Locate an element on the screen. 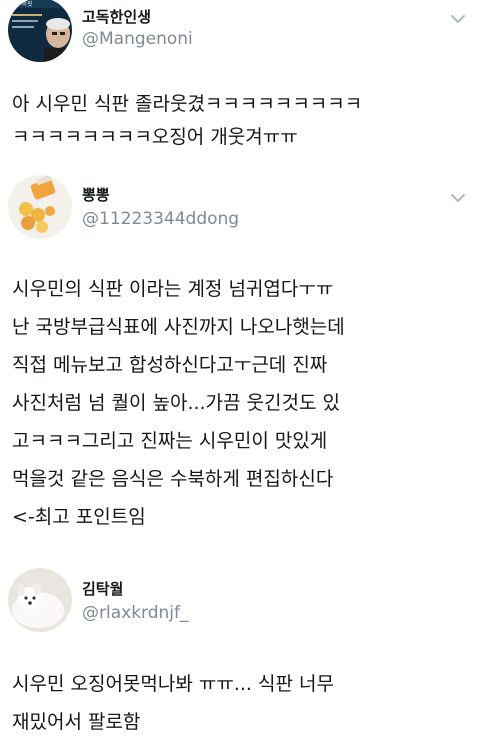  pills-avatar-icon is located at coordinates (40, 207).